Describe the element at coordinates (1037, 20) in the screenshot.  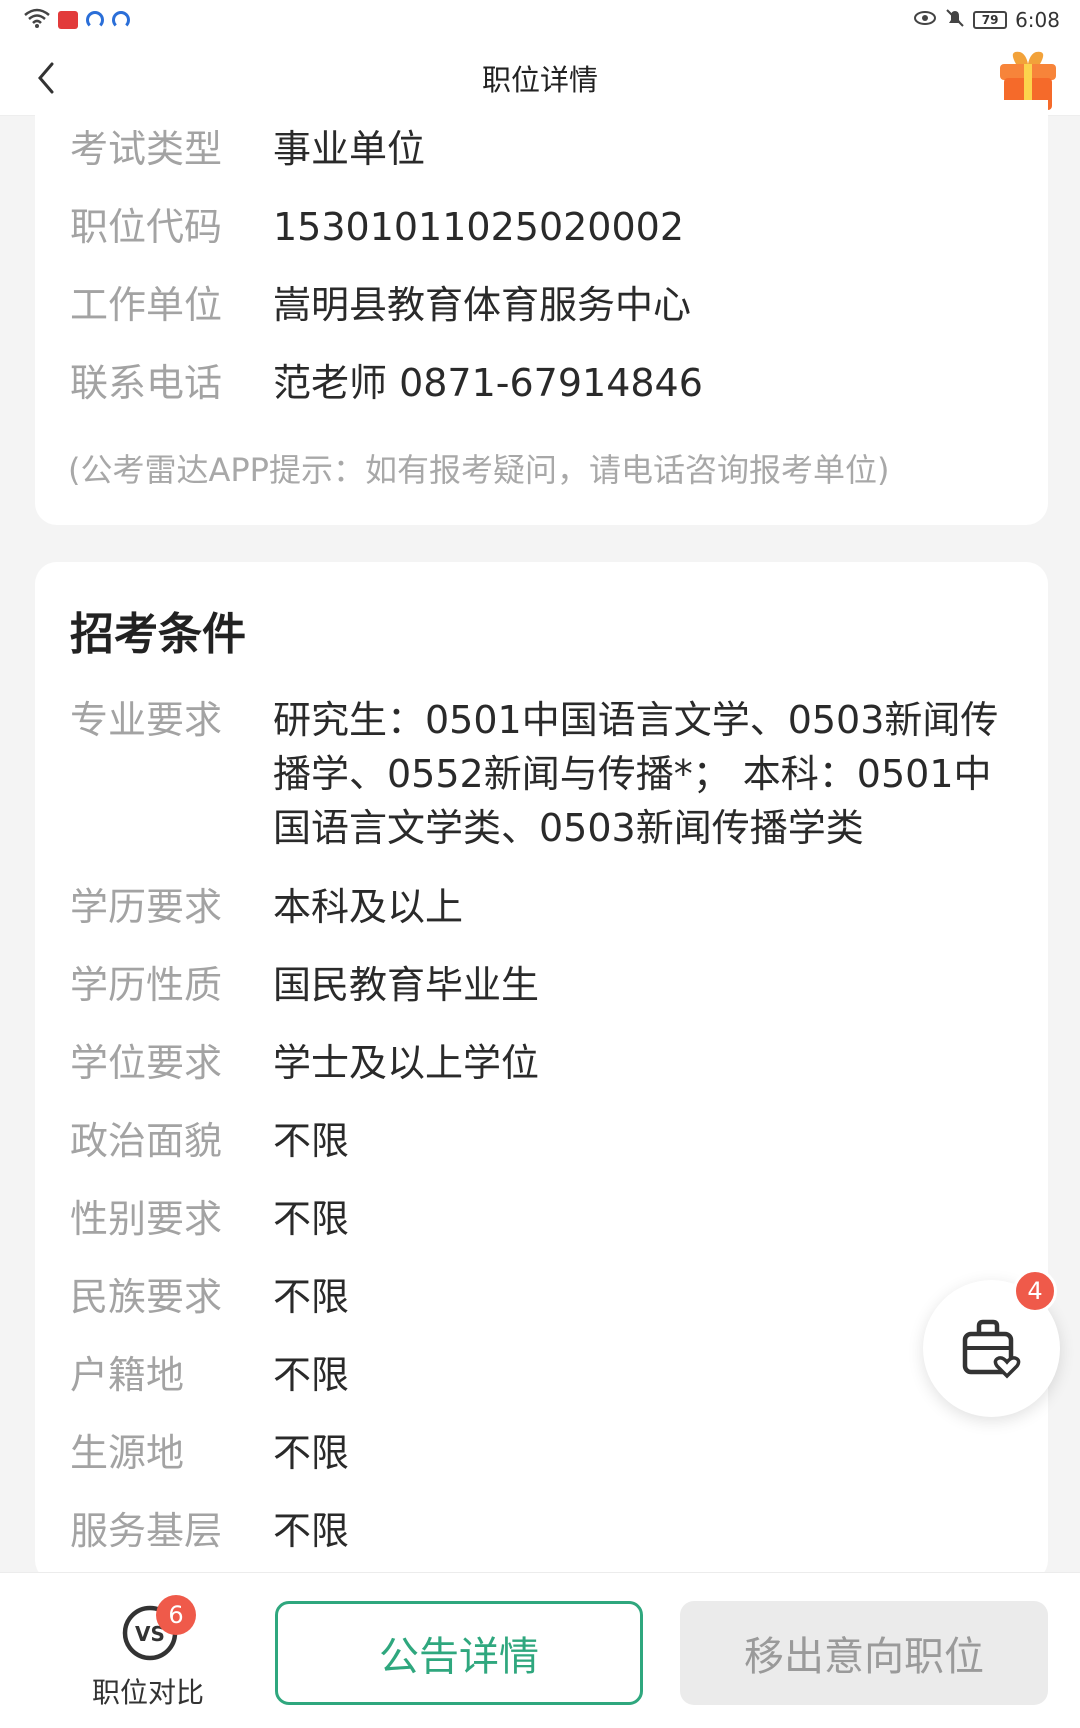
I see `status-time: 6:08` at that location.